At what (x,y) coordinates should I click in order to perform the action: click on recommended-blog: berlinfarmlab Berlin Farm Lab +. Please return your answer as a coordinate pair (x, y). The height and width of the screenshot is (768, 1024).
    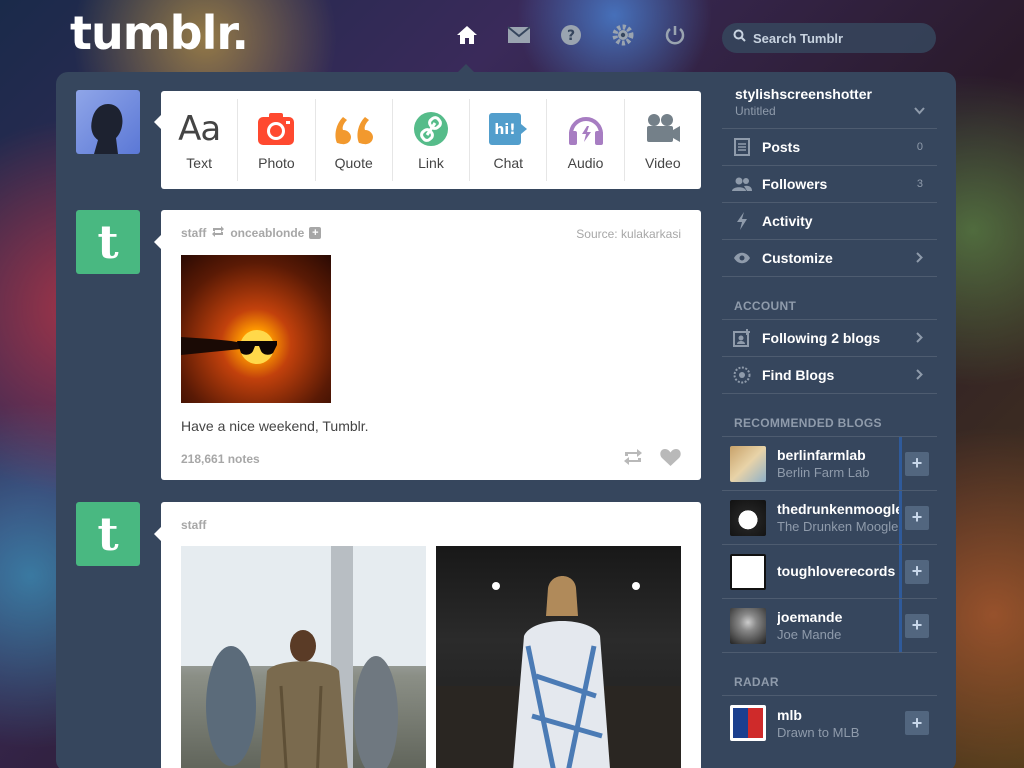
    Looking at the image, I should click on (829, 464).